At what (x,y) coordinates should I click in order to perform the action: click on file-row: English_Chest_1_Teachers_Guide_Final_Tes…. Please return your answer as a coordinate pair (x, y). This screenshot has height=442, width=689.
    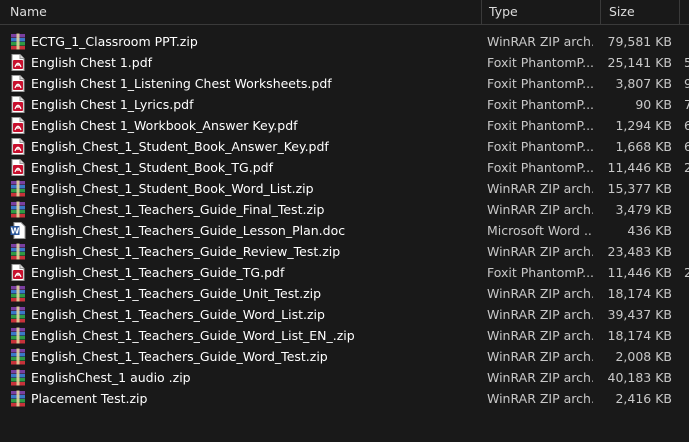
    Looking at the image, I should click on (344, 209).